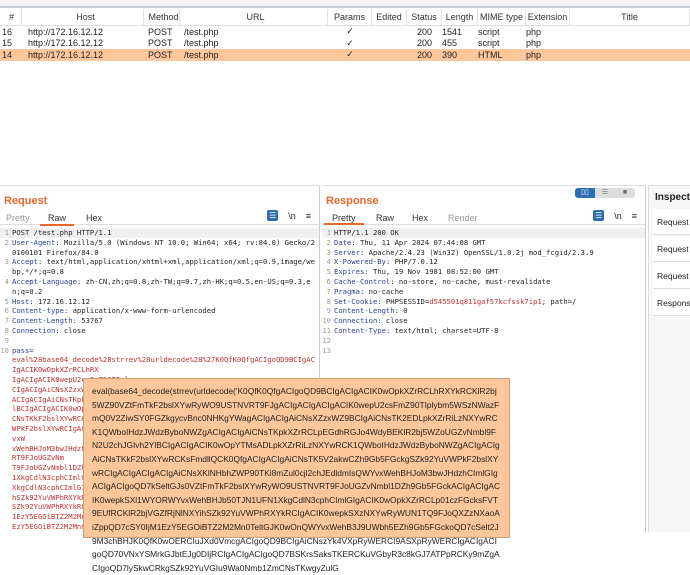 The height and width of the screenshot is (575, 690). I want to click on header-name: Content-Type, so click(360, 330).